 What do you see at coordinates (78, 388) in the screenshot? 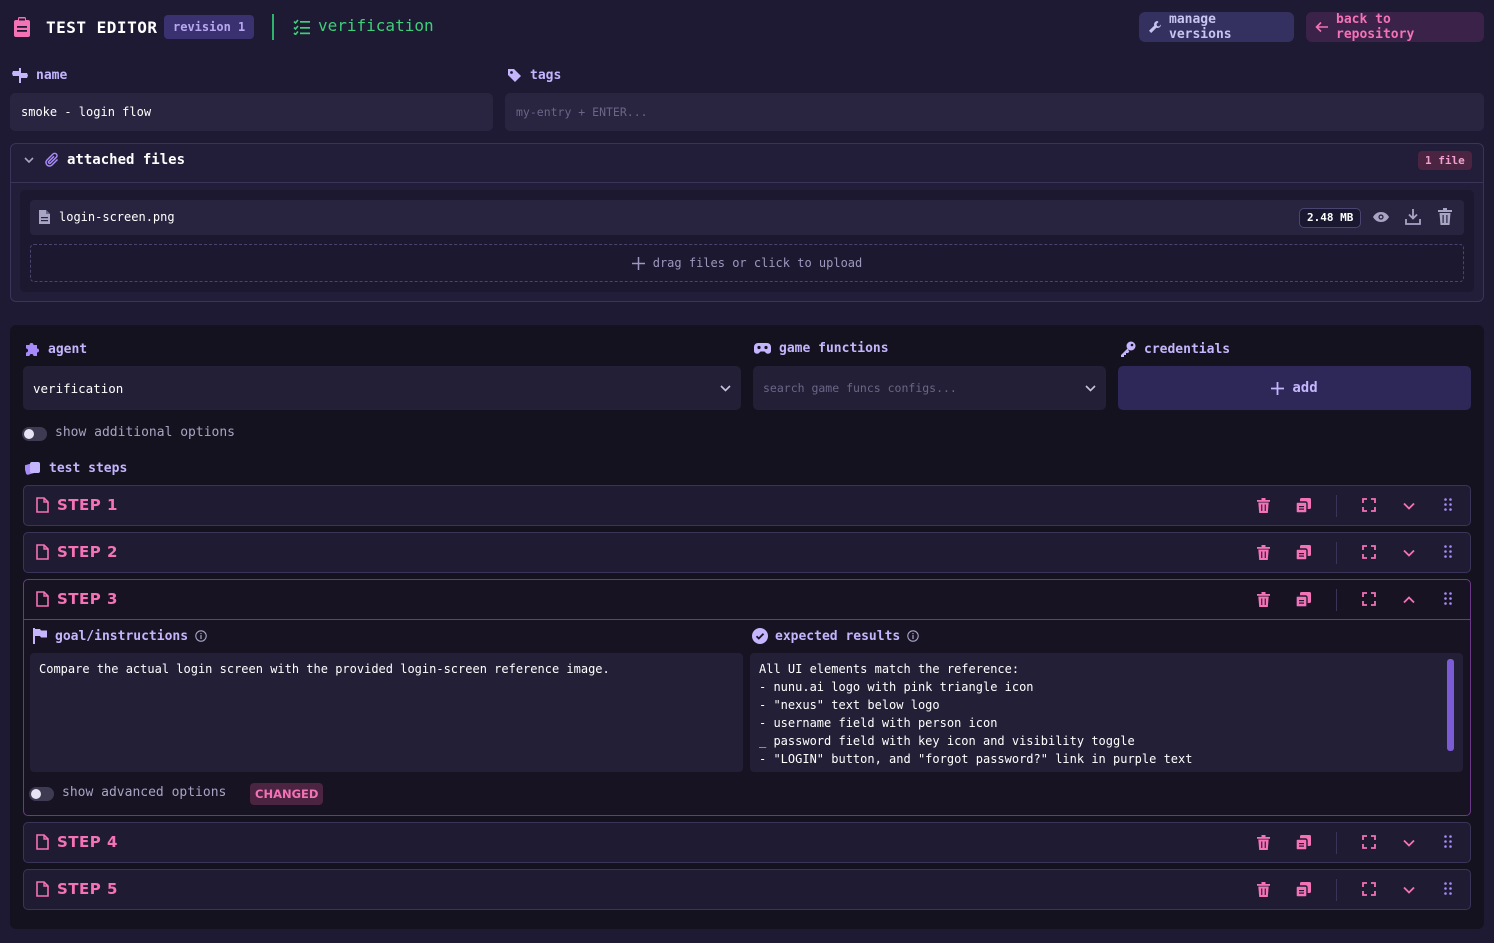
I see `agent-select-value: verification` at bounding box center [78, 388].